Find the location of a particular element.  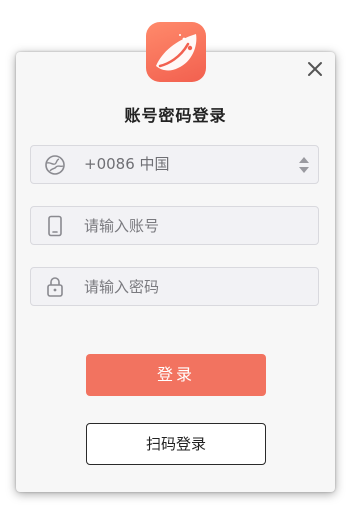

region-value: +0086 中国 is located at coordinates (127, 164).